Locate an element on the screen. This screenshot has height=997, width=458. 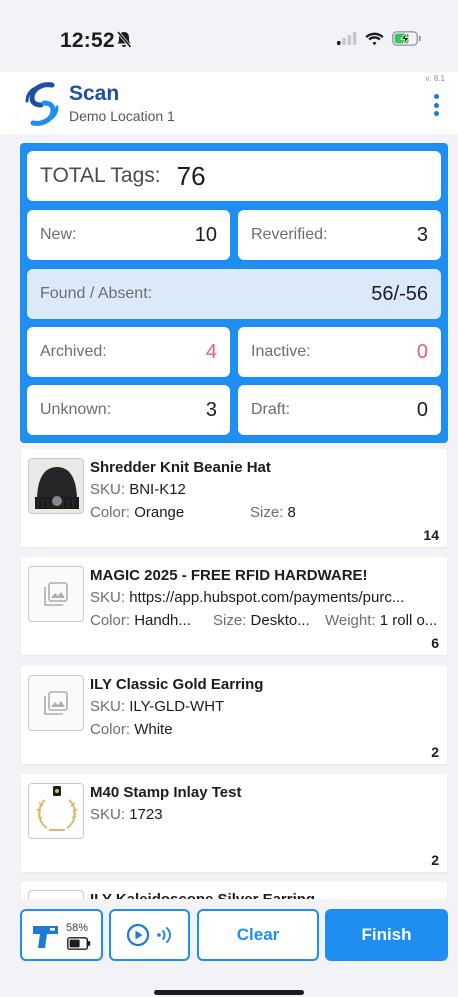
rfid-reader-icon is located at coordinates (46, 939).